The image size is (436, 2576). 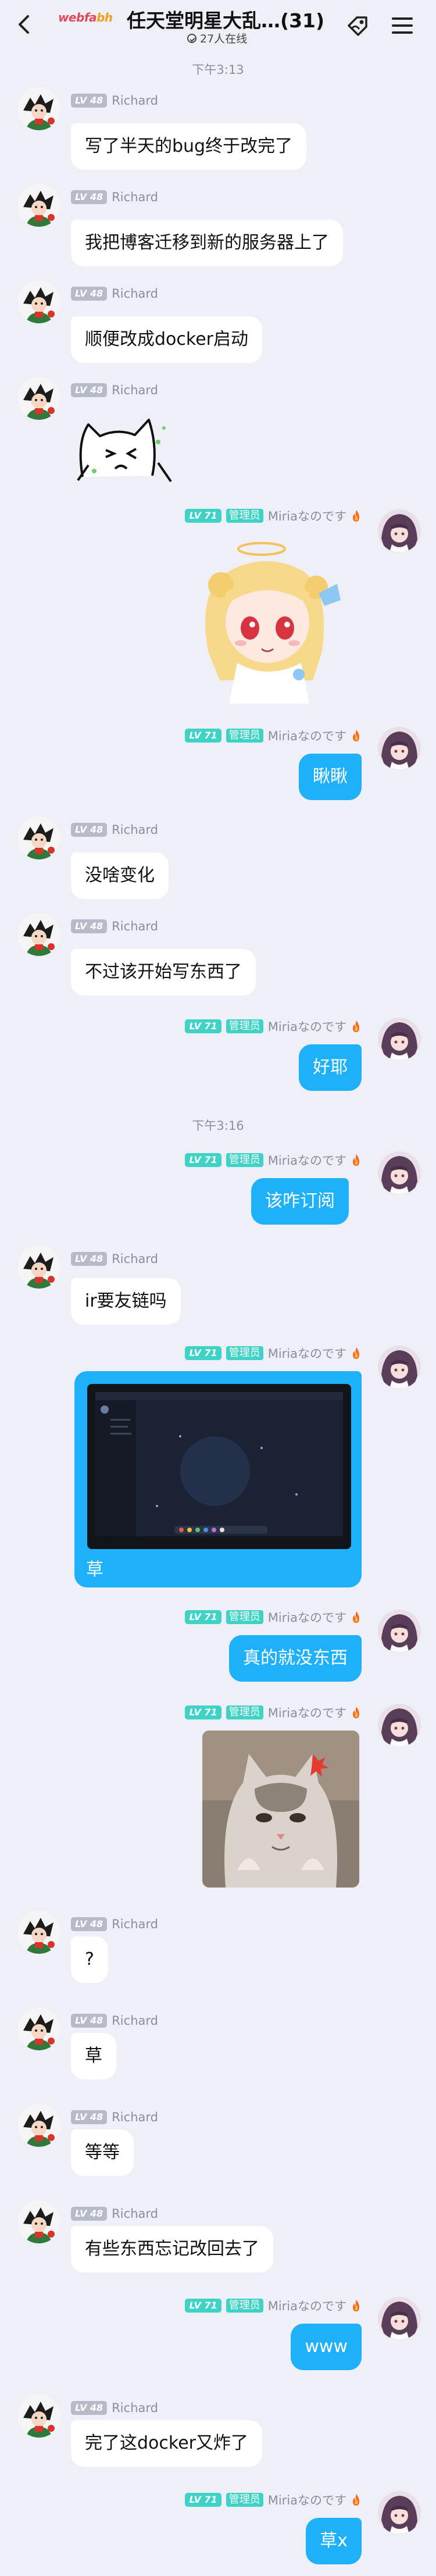 What do you see at coordinates (166, 2444) in the screenshot?
I see `message-bubble: 完了这docker又炸了` at bounding box center [166, 2444].